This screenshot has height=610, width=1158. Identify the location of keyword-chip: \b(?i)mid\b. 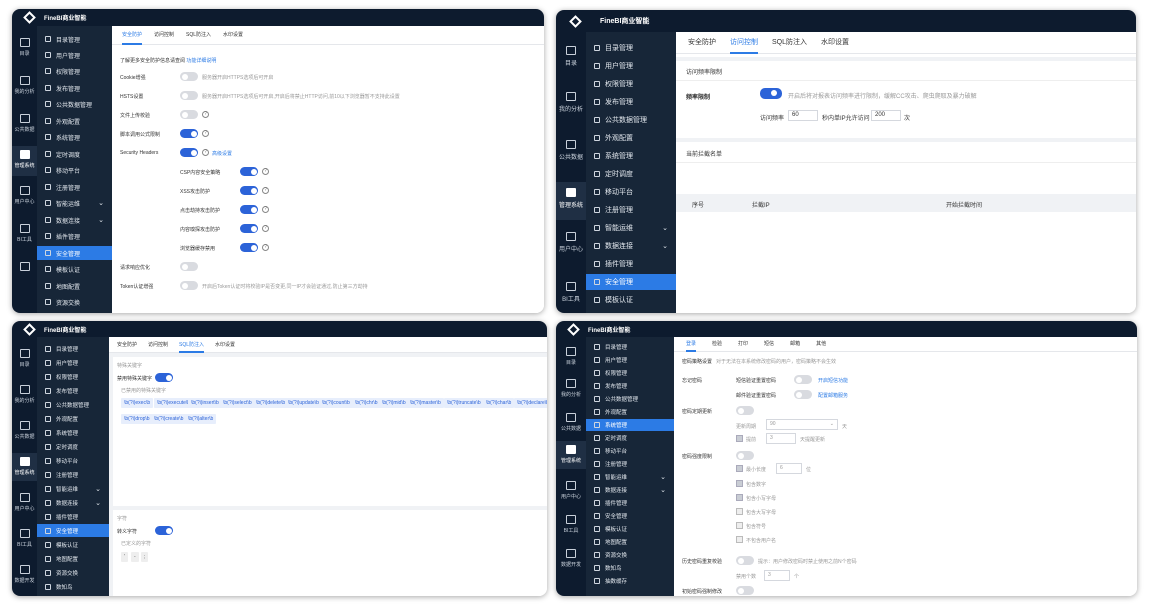
(394, 403).